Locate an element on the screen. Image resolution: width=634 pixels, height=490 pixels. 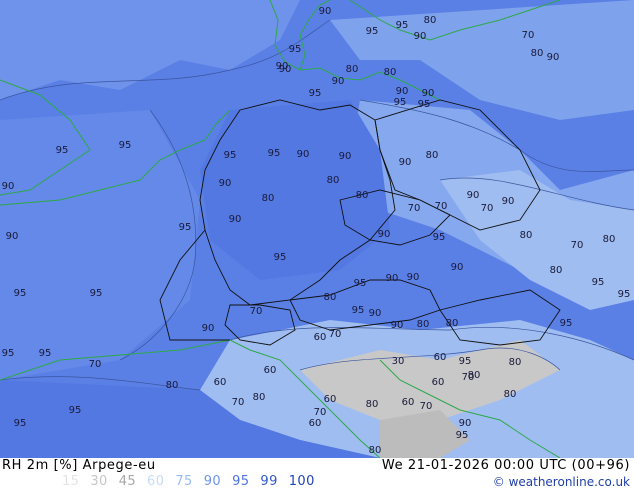
scale-value-100: 100 is located at coordinates (301, 481).